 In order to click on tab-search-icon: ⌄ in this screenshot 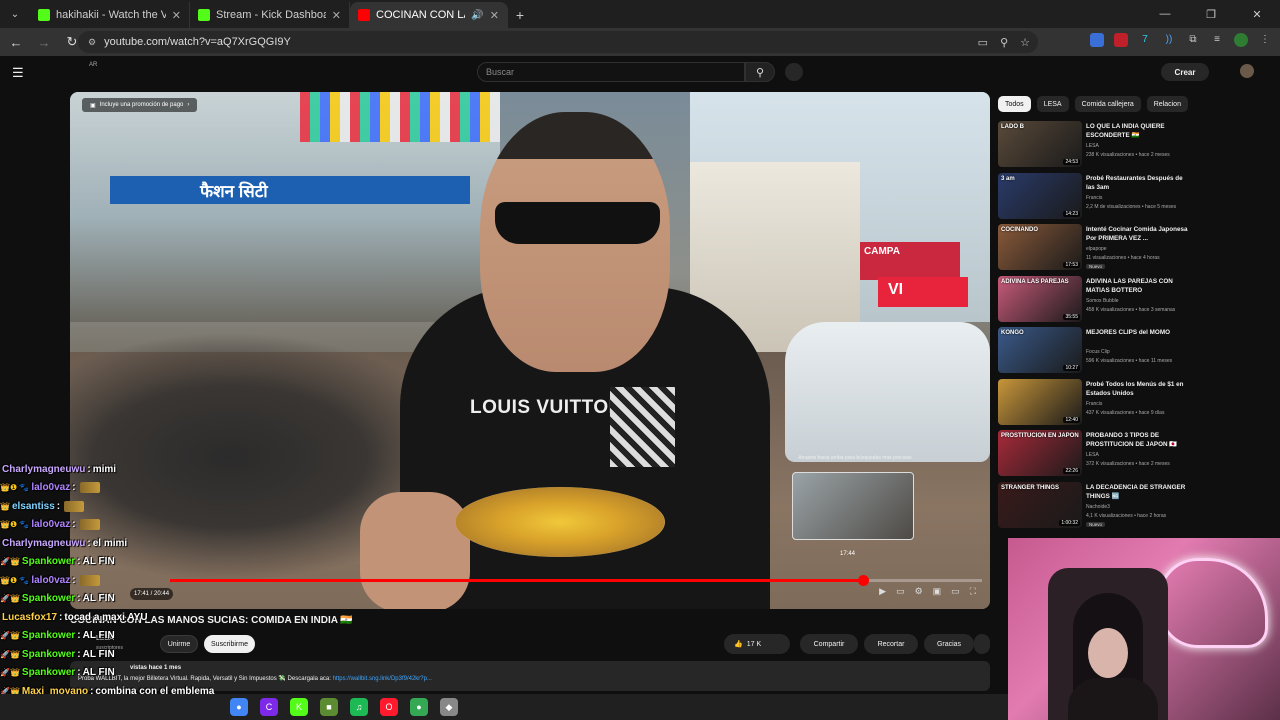, I will do `click(15, 14)`.